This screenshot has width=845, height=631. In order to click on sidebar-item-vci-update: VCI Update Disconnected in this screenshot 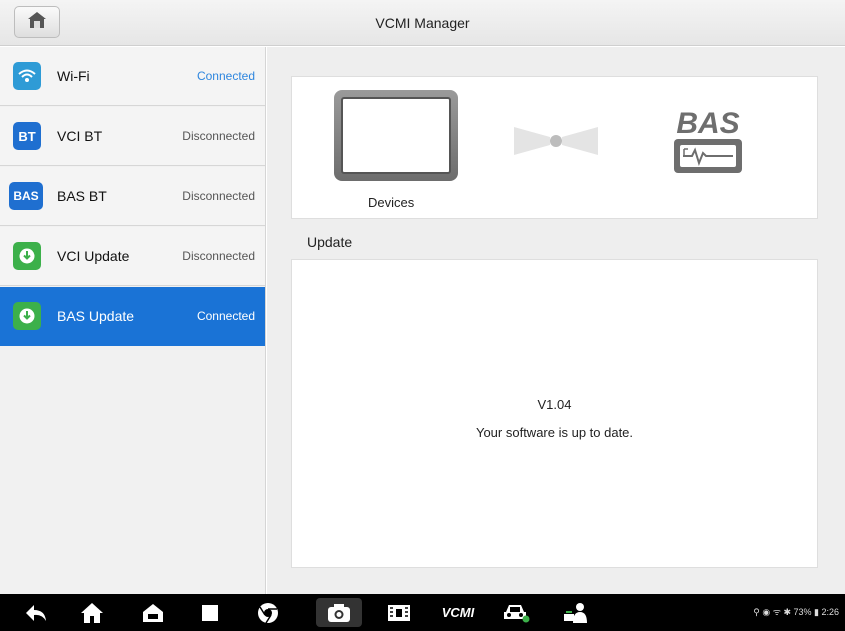, I will do `click(132, 256)`.